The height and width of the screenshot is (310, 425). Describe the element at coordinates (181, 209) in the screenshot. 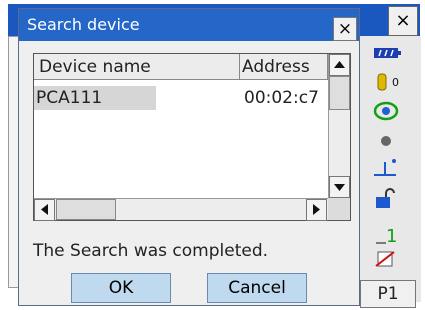

I see `horizontal-scrollbar` at that location.